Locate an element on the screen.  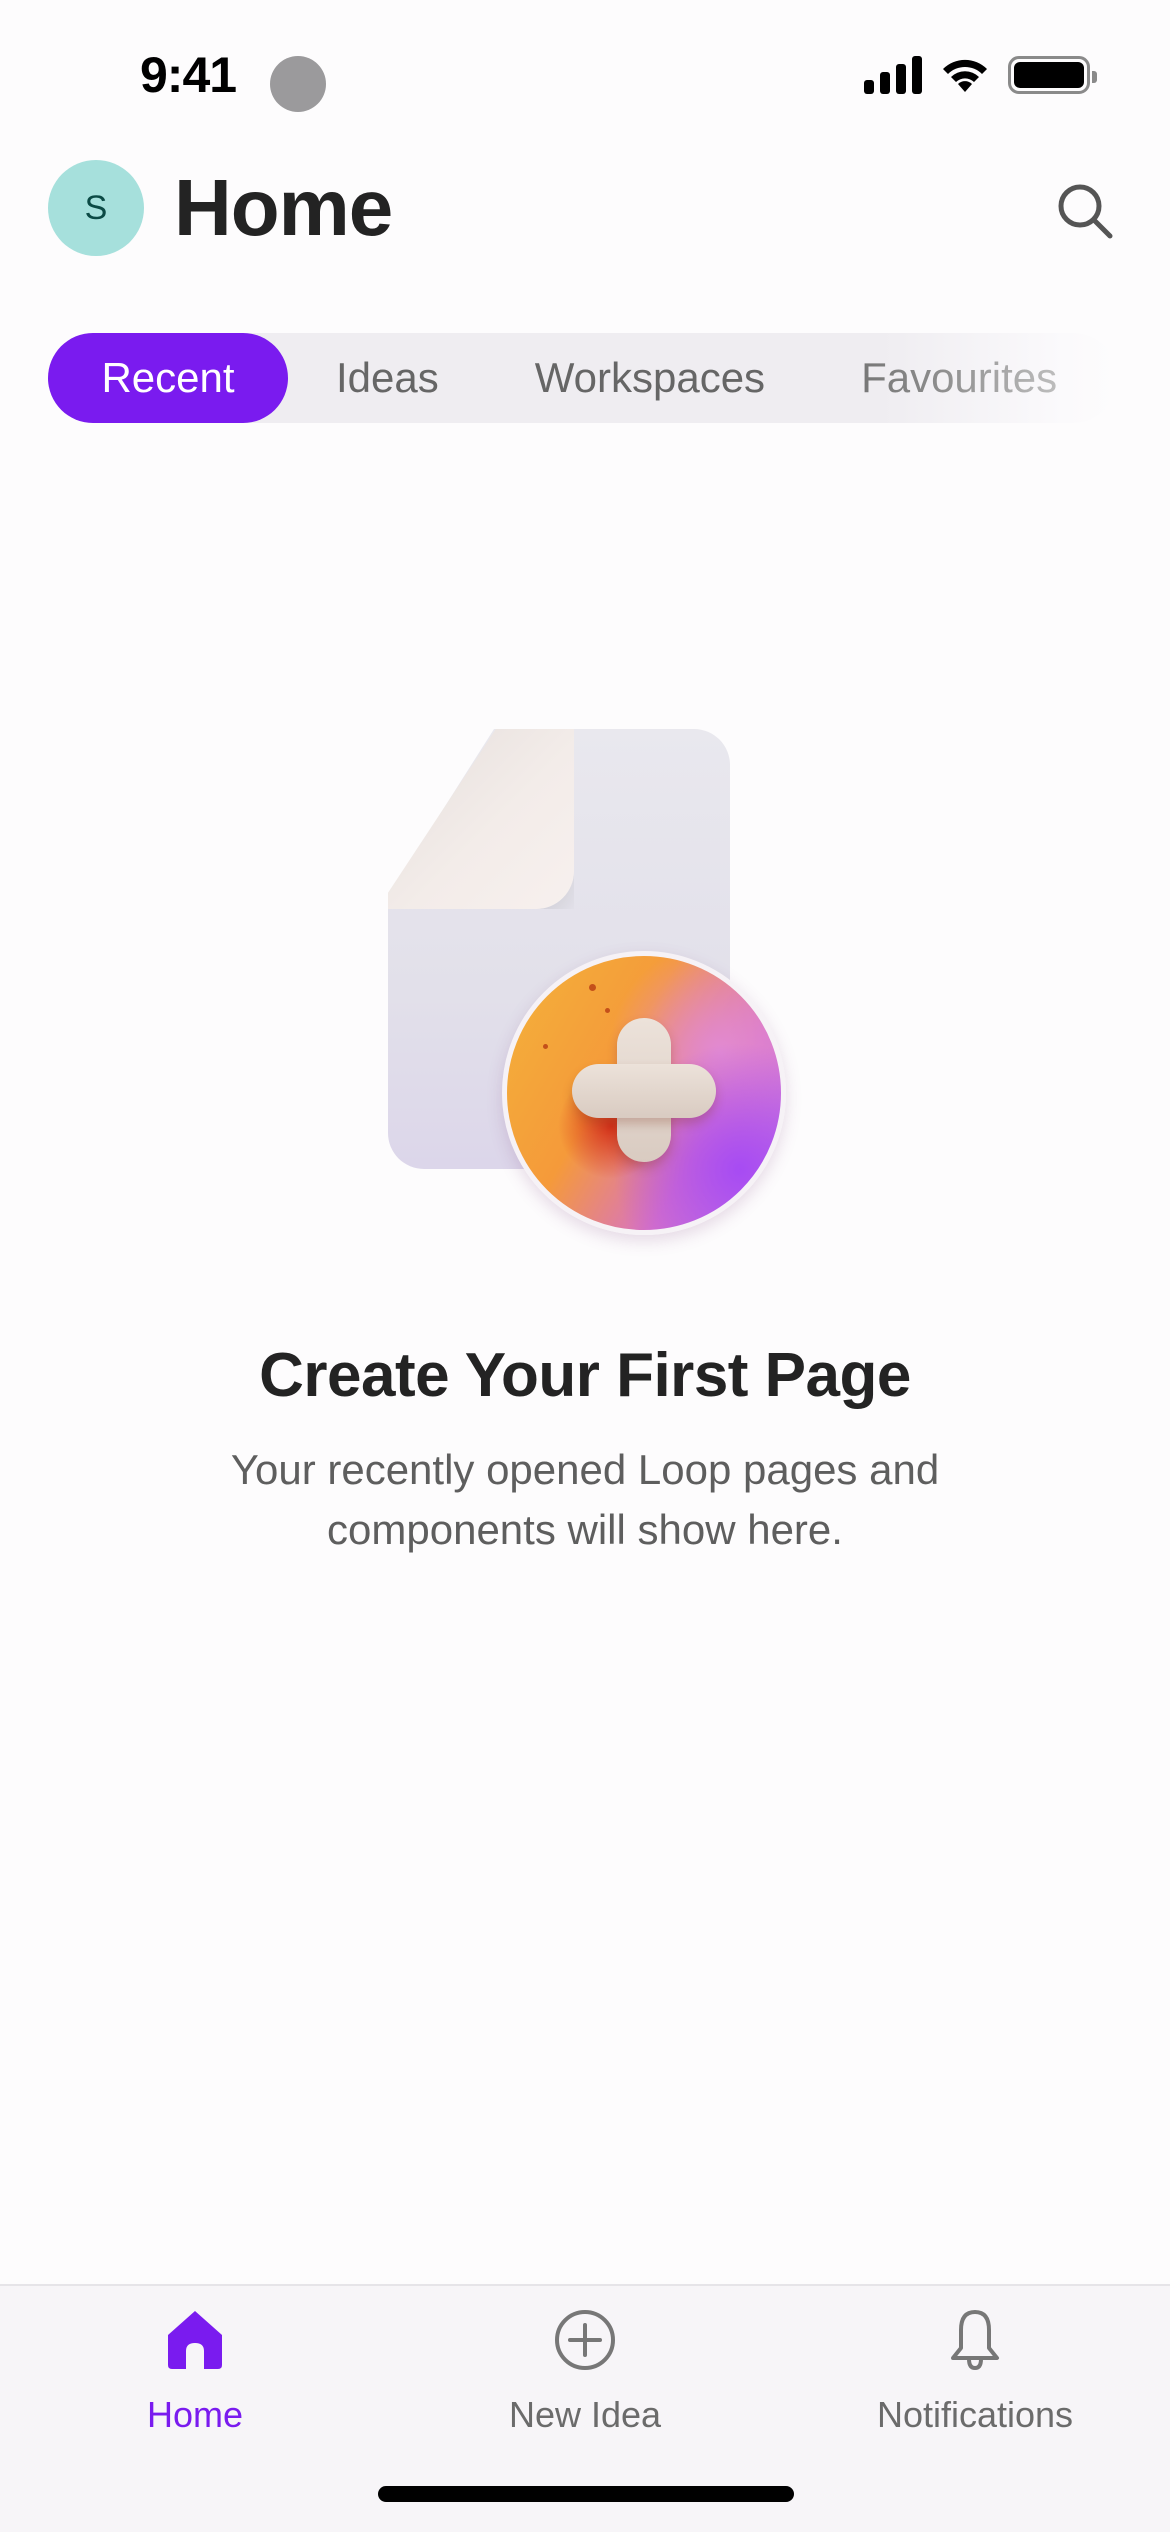
status-time: 9:41 is located at coordinates (188, 75).